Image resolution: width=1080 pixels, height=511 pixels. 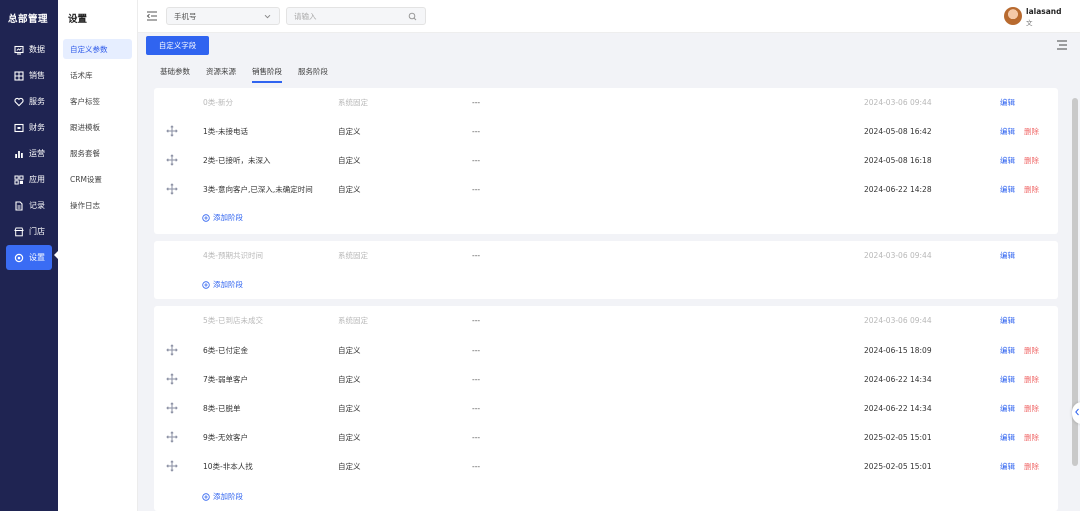 What do you see at coordinates (342, 16) in the screenshot?
I see `search-input` at bounding box center [342, 16].